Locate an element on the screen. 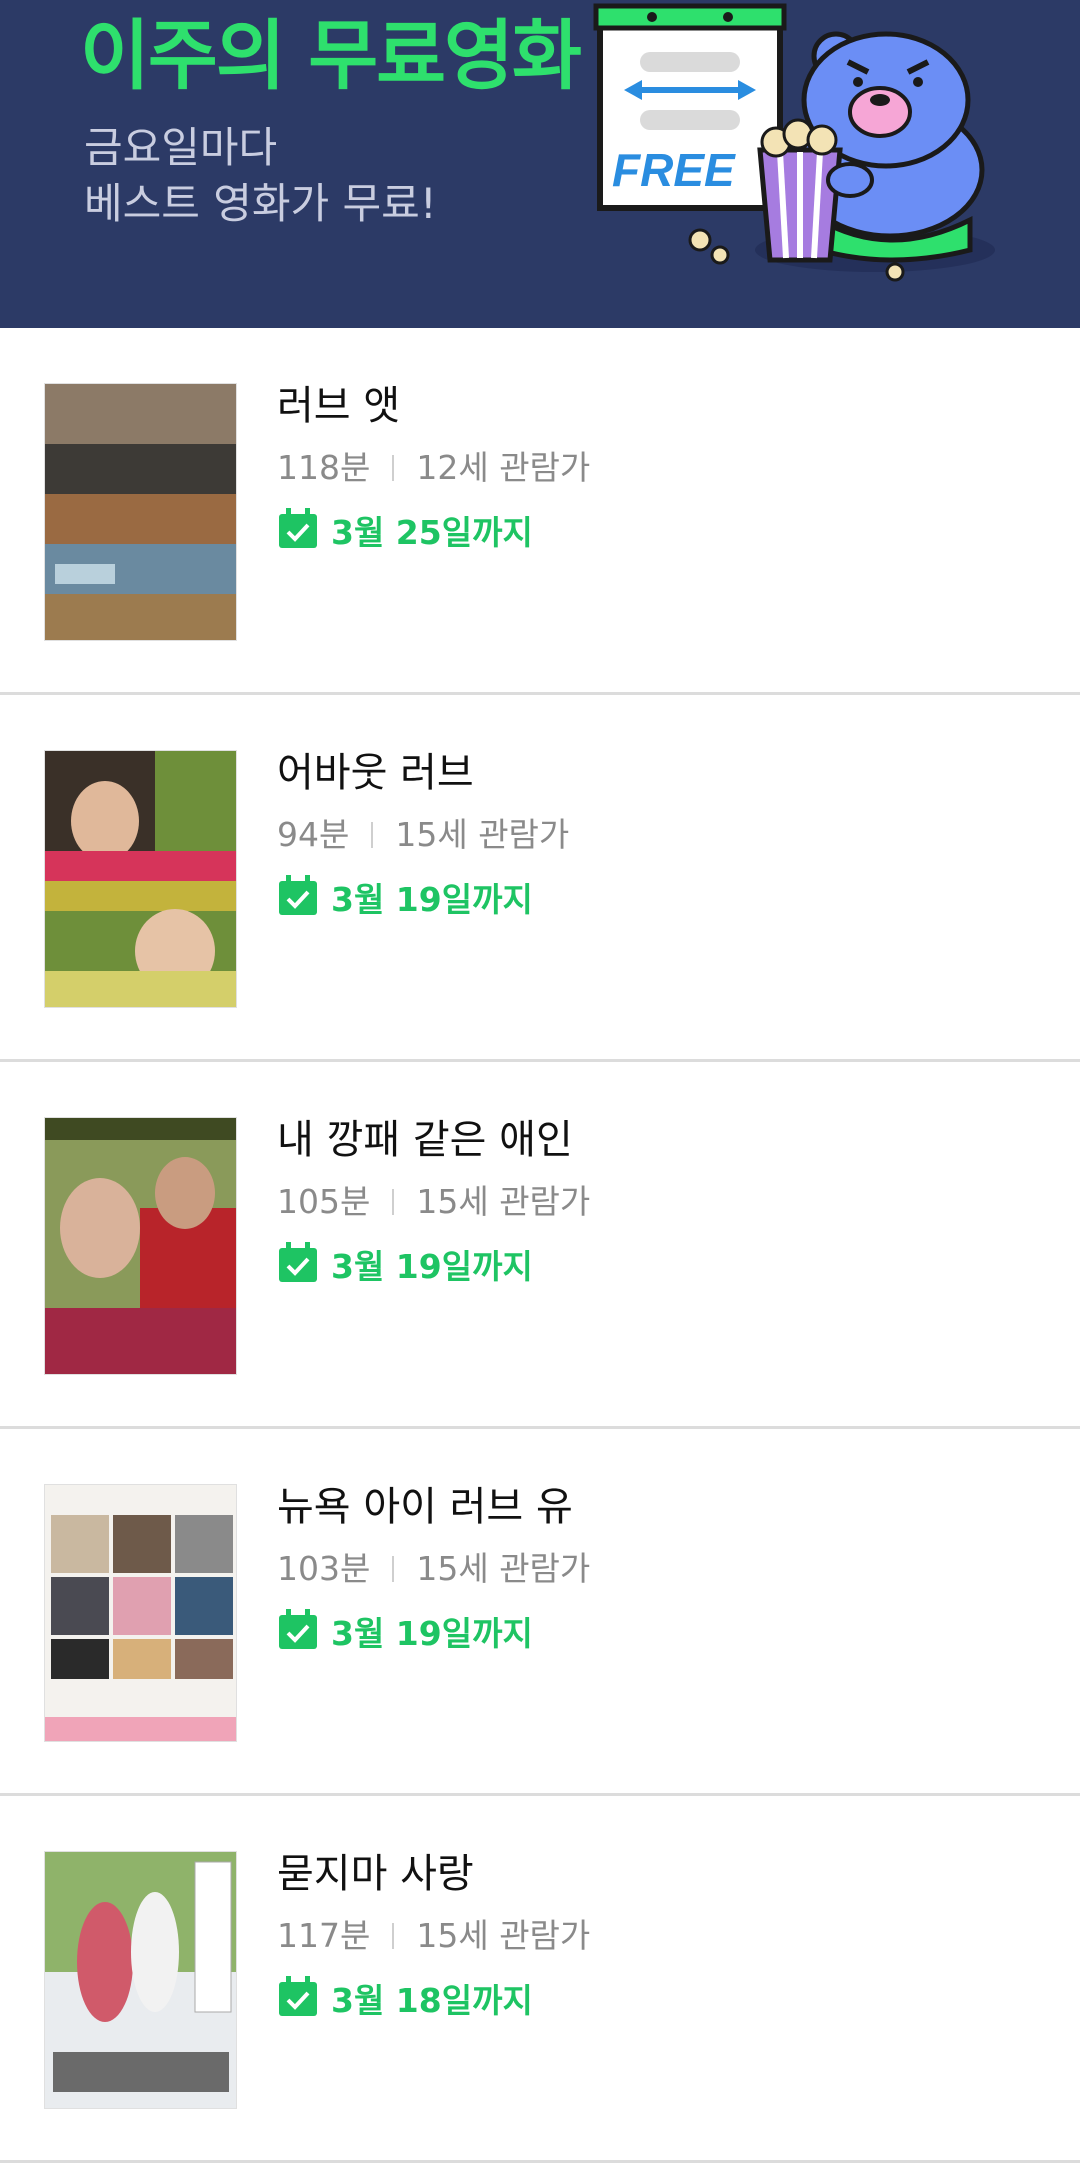 The height and width of the screenshot is (2163, 1080). movie-title: 러브 앳 is located at coordinates (338, 406).